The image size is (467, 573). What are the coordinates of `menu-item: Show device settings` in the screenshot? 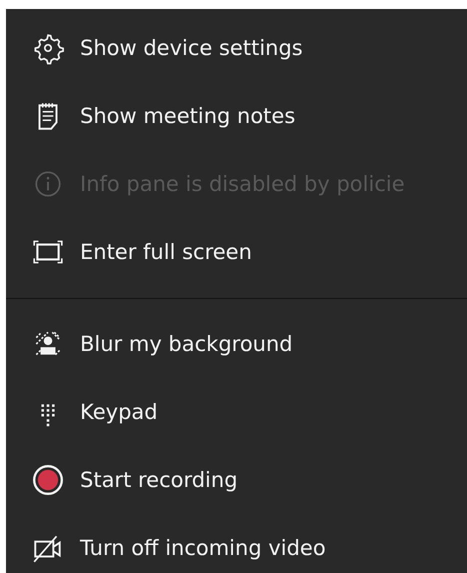 It's located at (236, 48).